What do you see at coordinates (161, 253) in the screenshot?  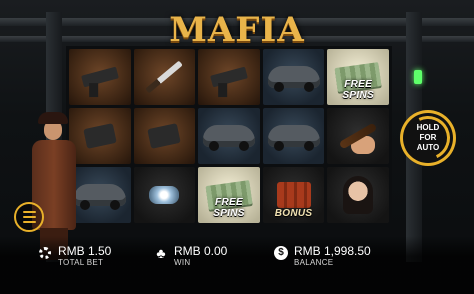 I see `club-icon: ♣` at bounding box center [161, 253].